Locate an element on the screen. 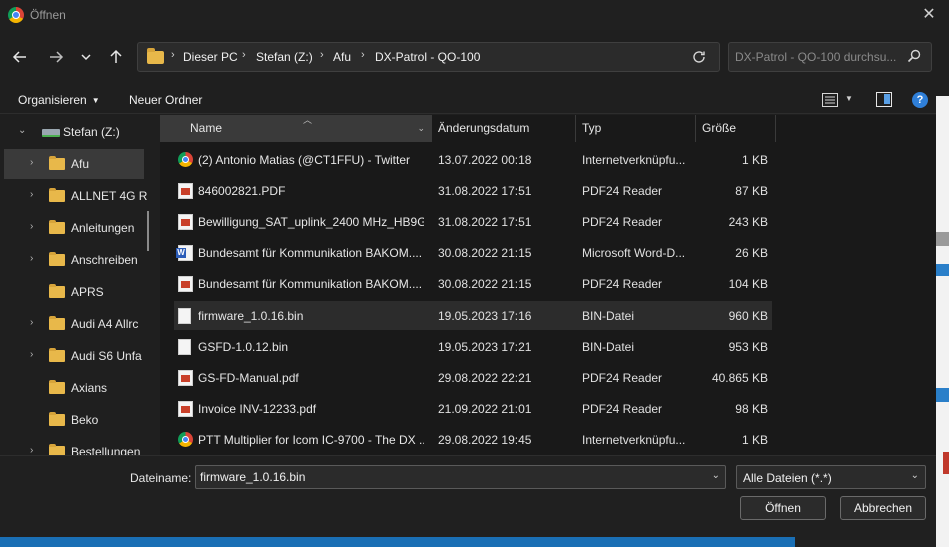 The image size is (949, 547). file-name: 846002821.PDF is located at coordinates (242, 191).